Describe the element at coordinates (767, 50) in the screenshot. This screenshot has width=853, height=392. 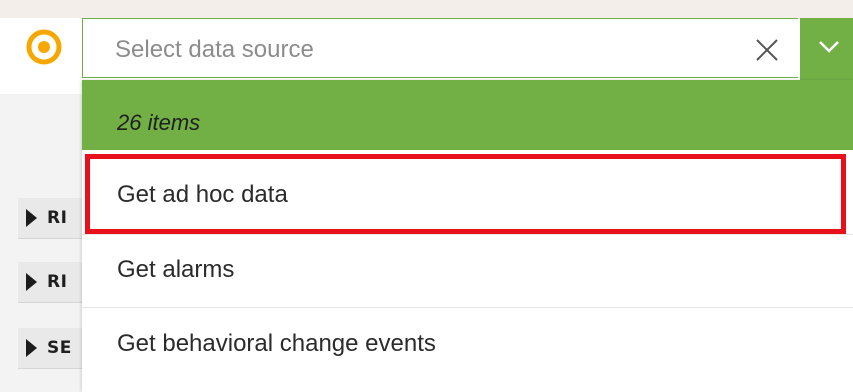
I see `close-icon` at that location.